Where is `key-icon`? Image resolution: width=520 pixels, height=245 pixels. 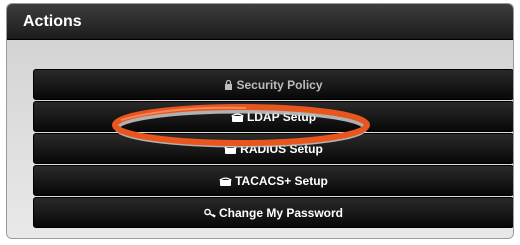
key-icon is located at coordinates (210, 213).